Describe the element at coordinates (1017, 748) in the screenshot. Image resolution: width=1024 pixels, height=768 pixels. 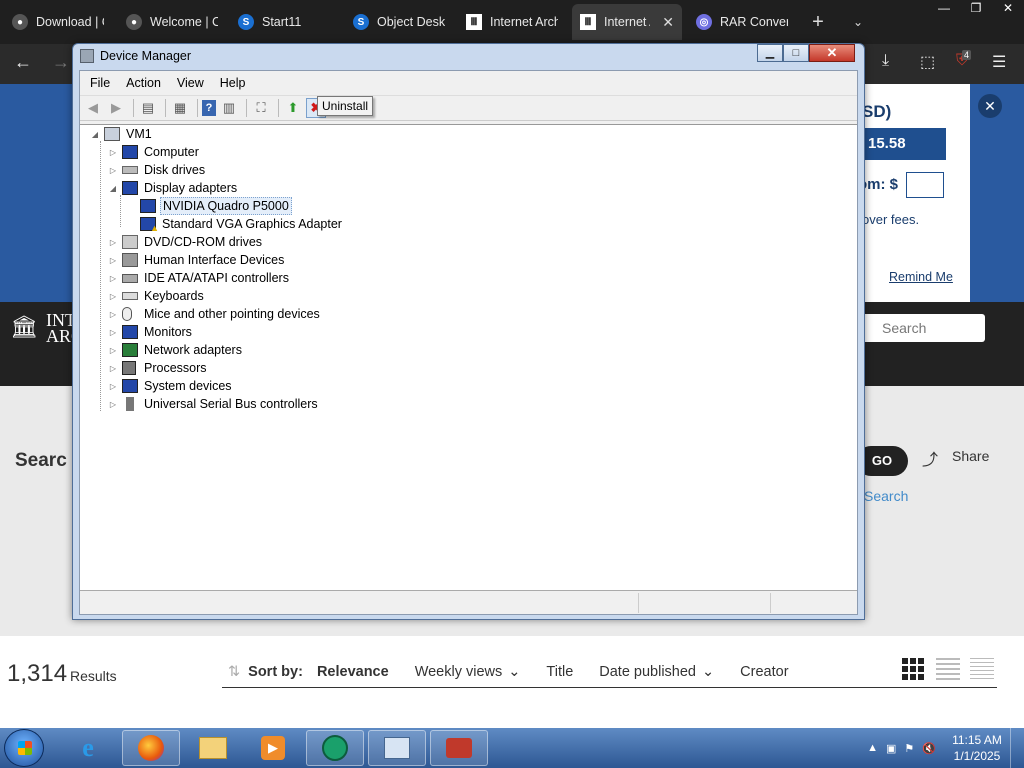
I see `show-desktop-button` at that location.